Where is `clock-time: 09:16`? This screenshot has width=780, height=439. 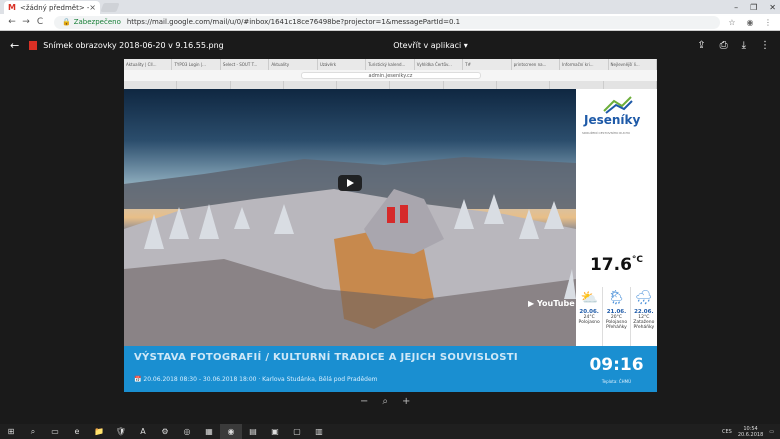 clock-time: 09:16 is located at coordinates (616, 365).